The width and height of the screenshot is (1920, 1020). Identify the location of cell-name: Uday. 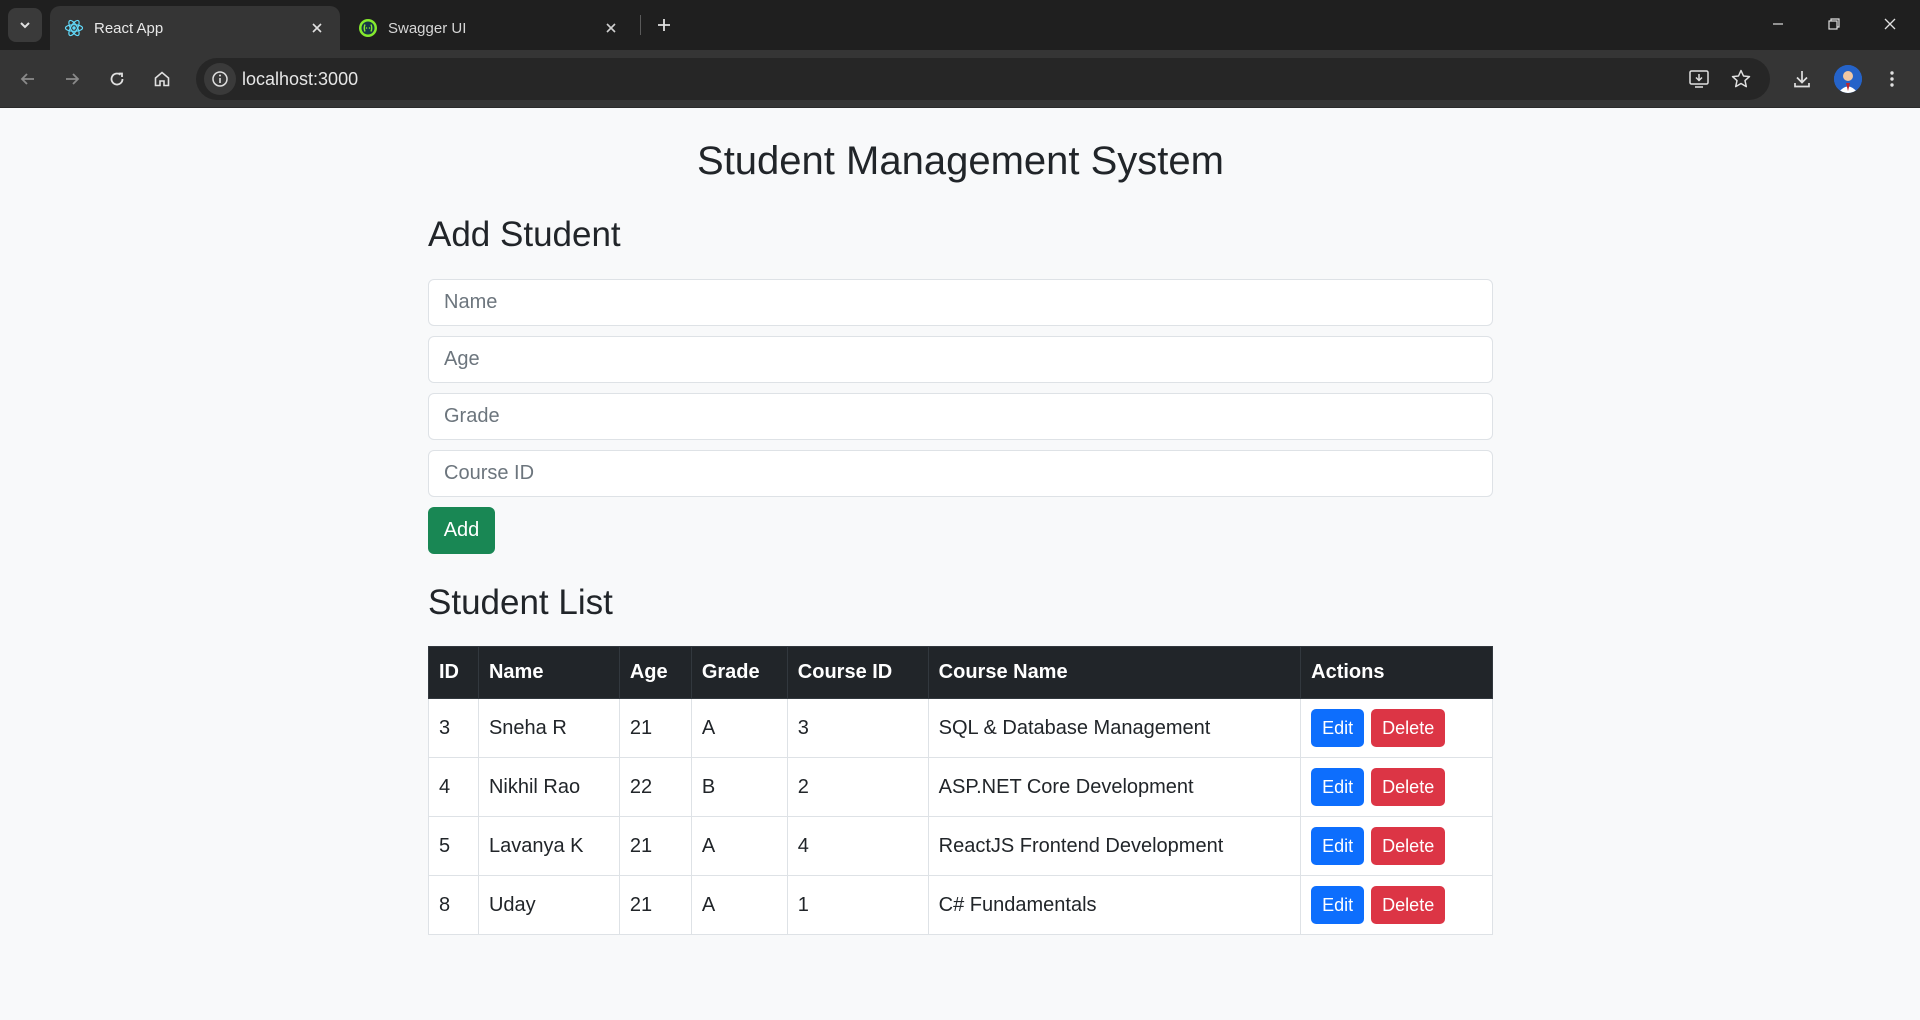
(548, 905).